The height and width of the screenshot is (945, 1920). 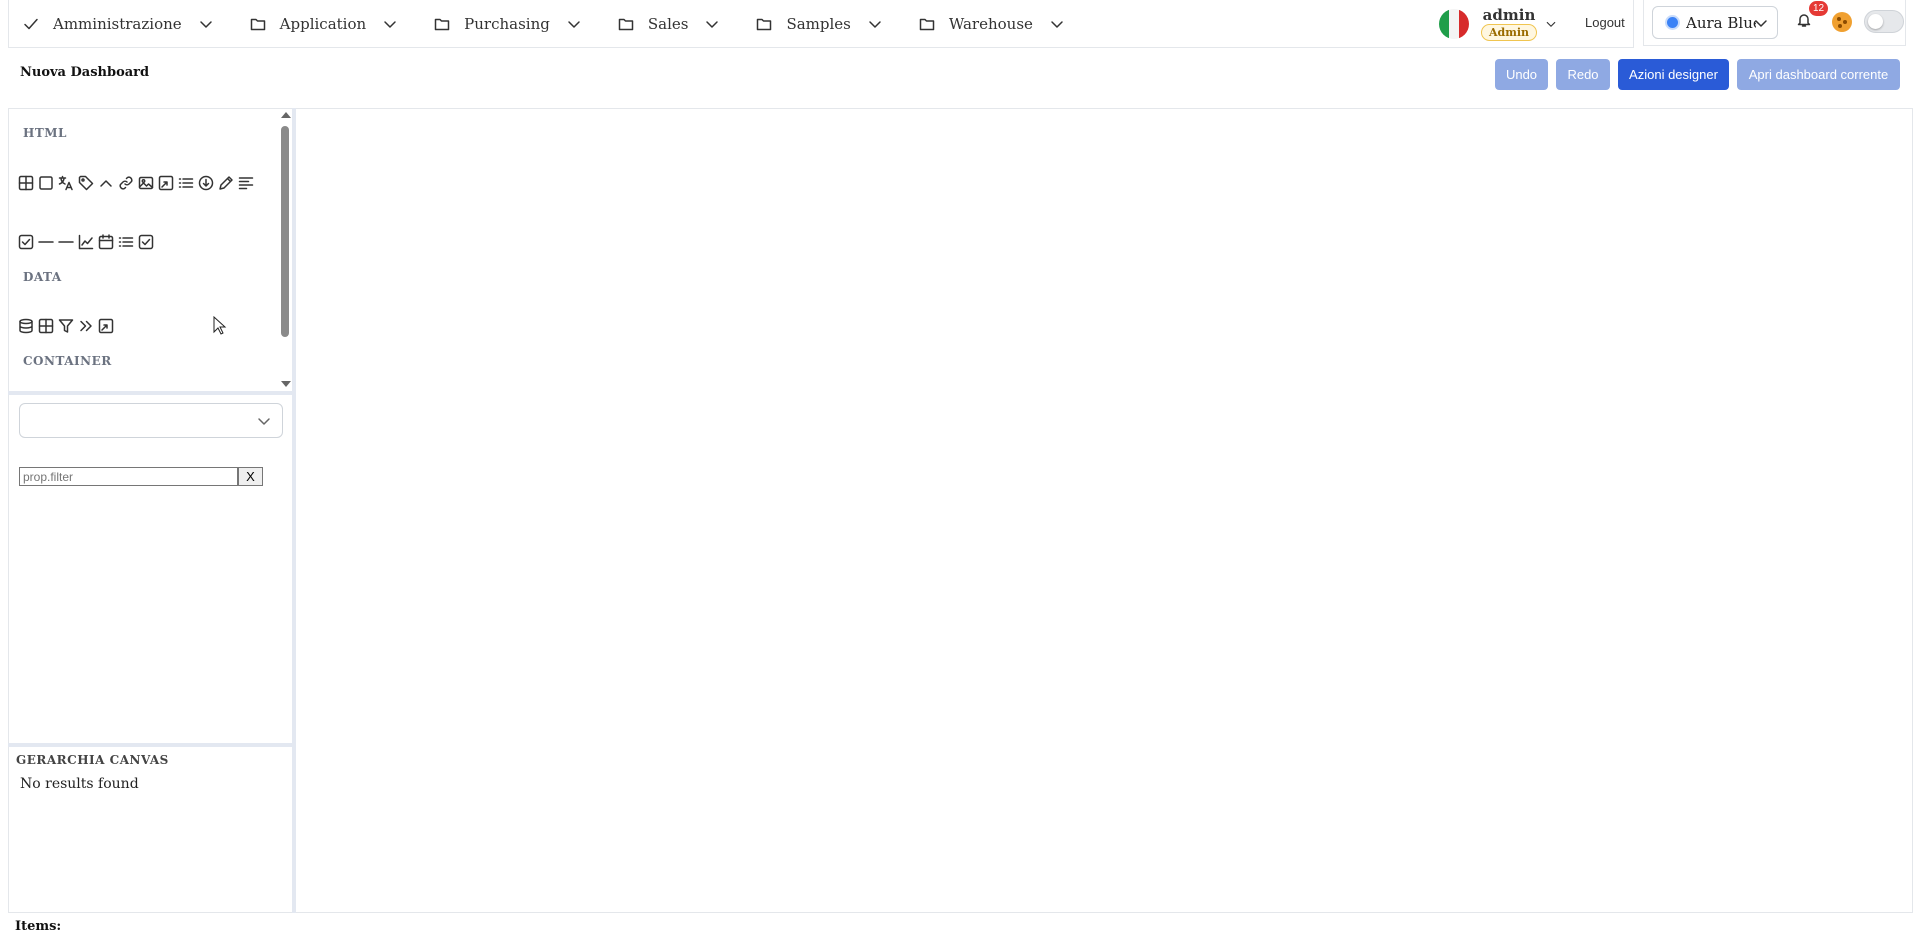 What do you see at coordinates (106, 242) in the screenshot?
I see `calendar-icon` at bounding box center [106, 242].